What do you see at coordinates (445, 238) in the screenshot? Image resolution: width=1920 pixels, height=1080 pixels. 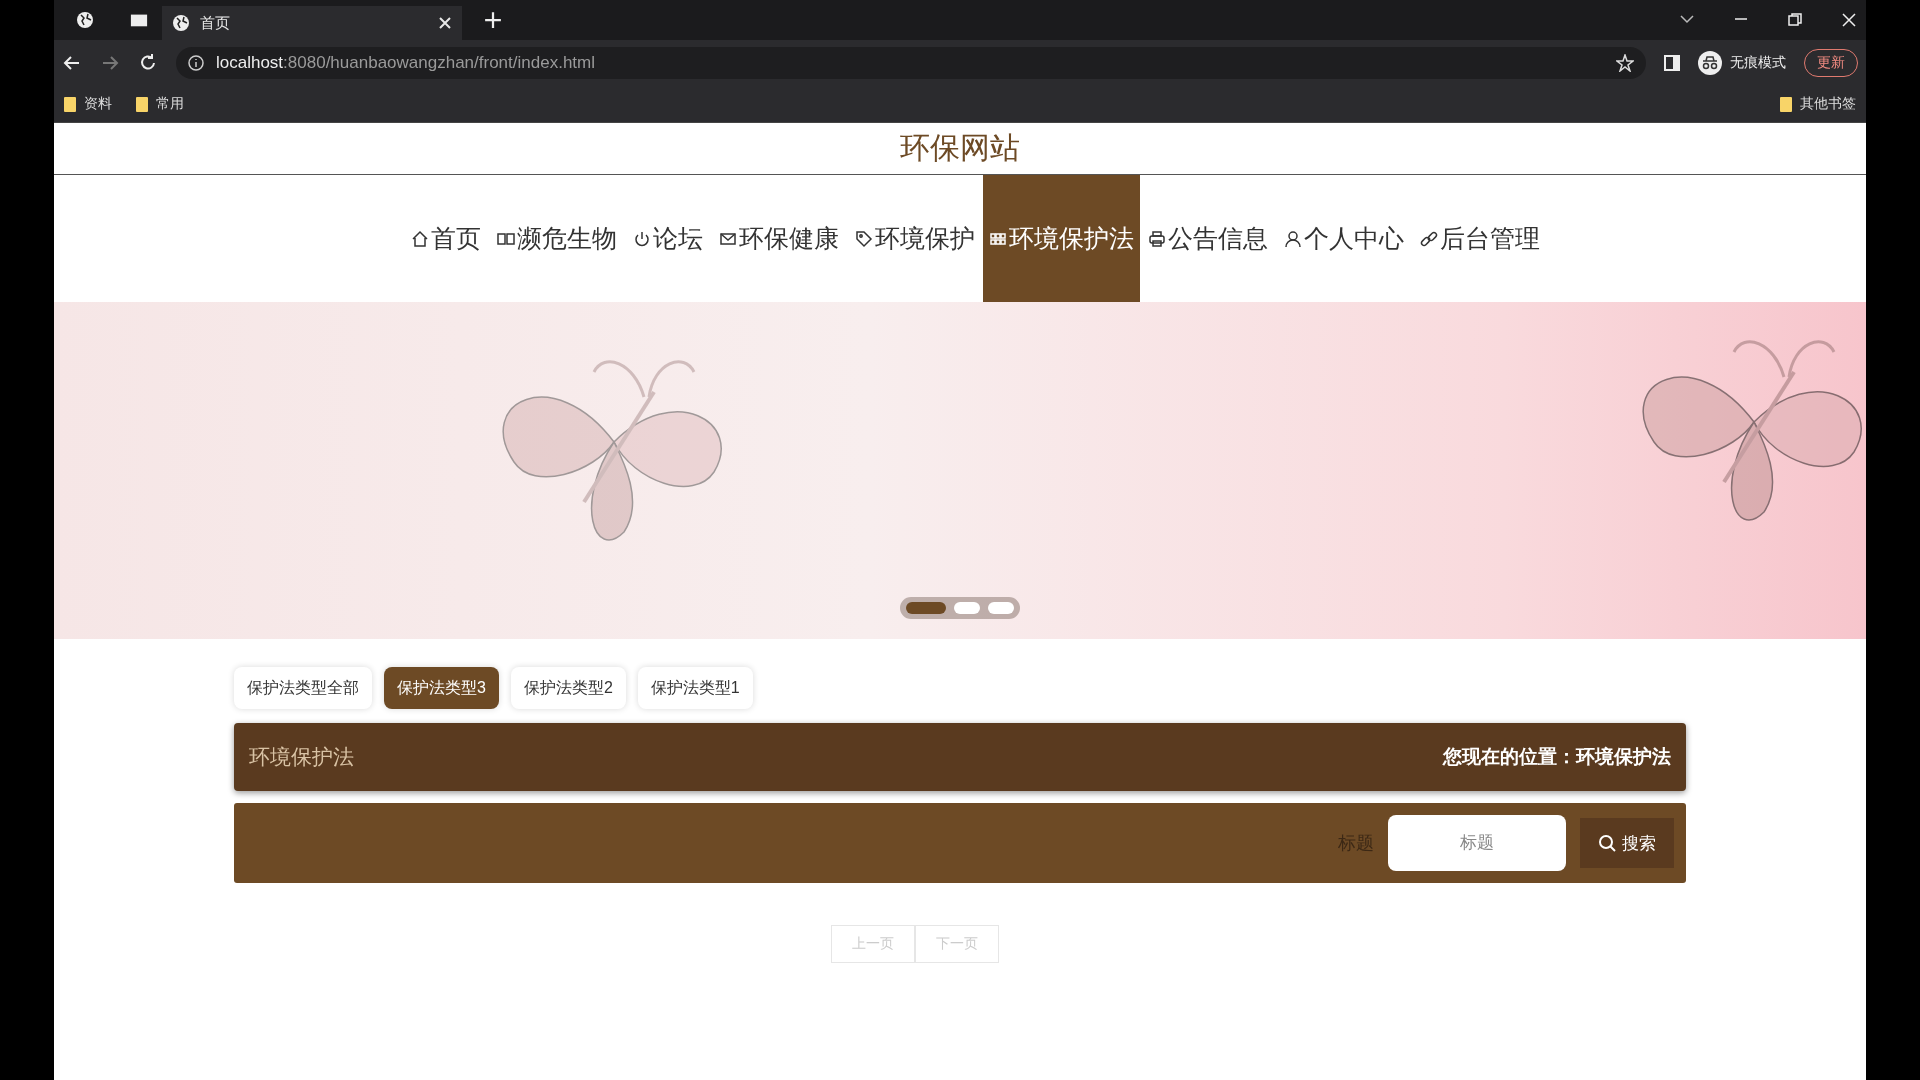 I see `nav-item: 首页` at bounding box center [445, 238].